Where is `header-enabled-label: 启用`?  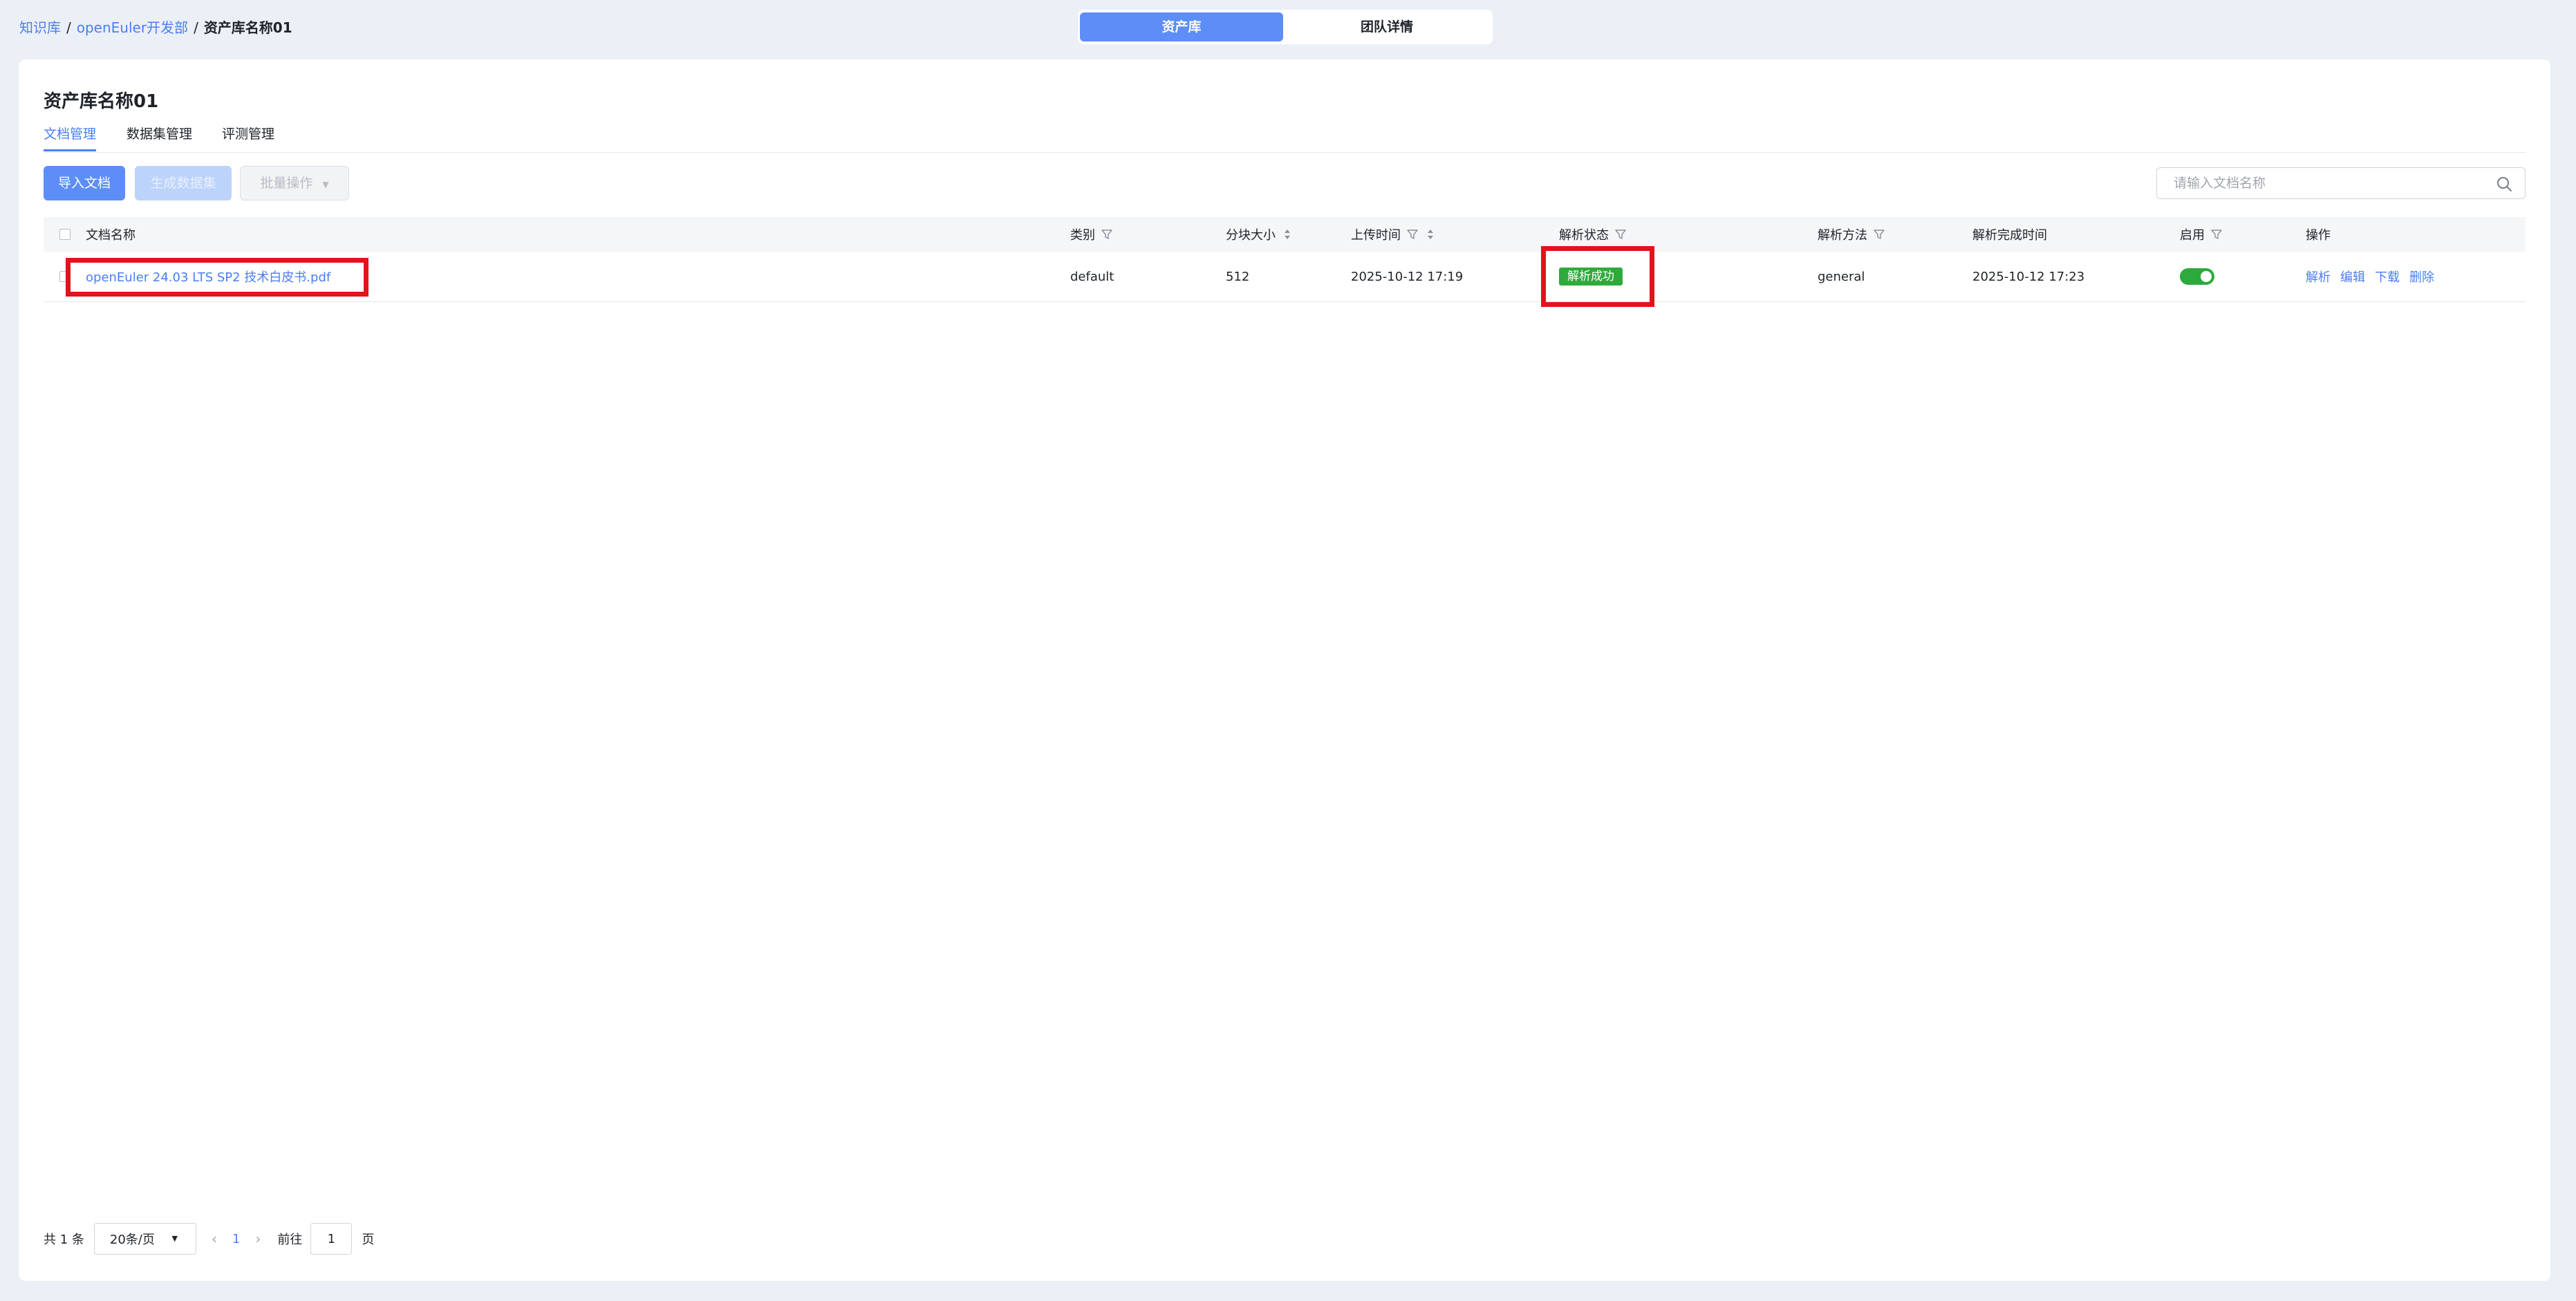
header-enabled-label: 启用 is located at coordinates (2192, 236).